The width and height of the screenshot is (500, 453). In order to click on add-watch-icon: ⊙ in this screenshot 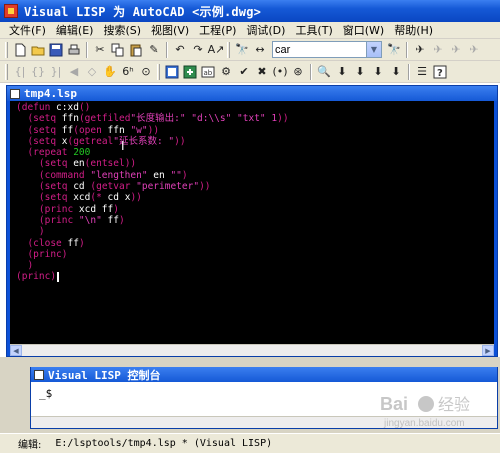, I will do `click(146, 72)`.